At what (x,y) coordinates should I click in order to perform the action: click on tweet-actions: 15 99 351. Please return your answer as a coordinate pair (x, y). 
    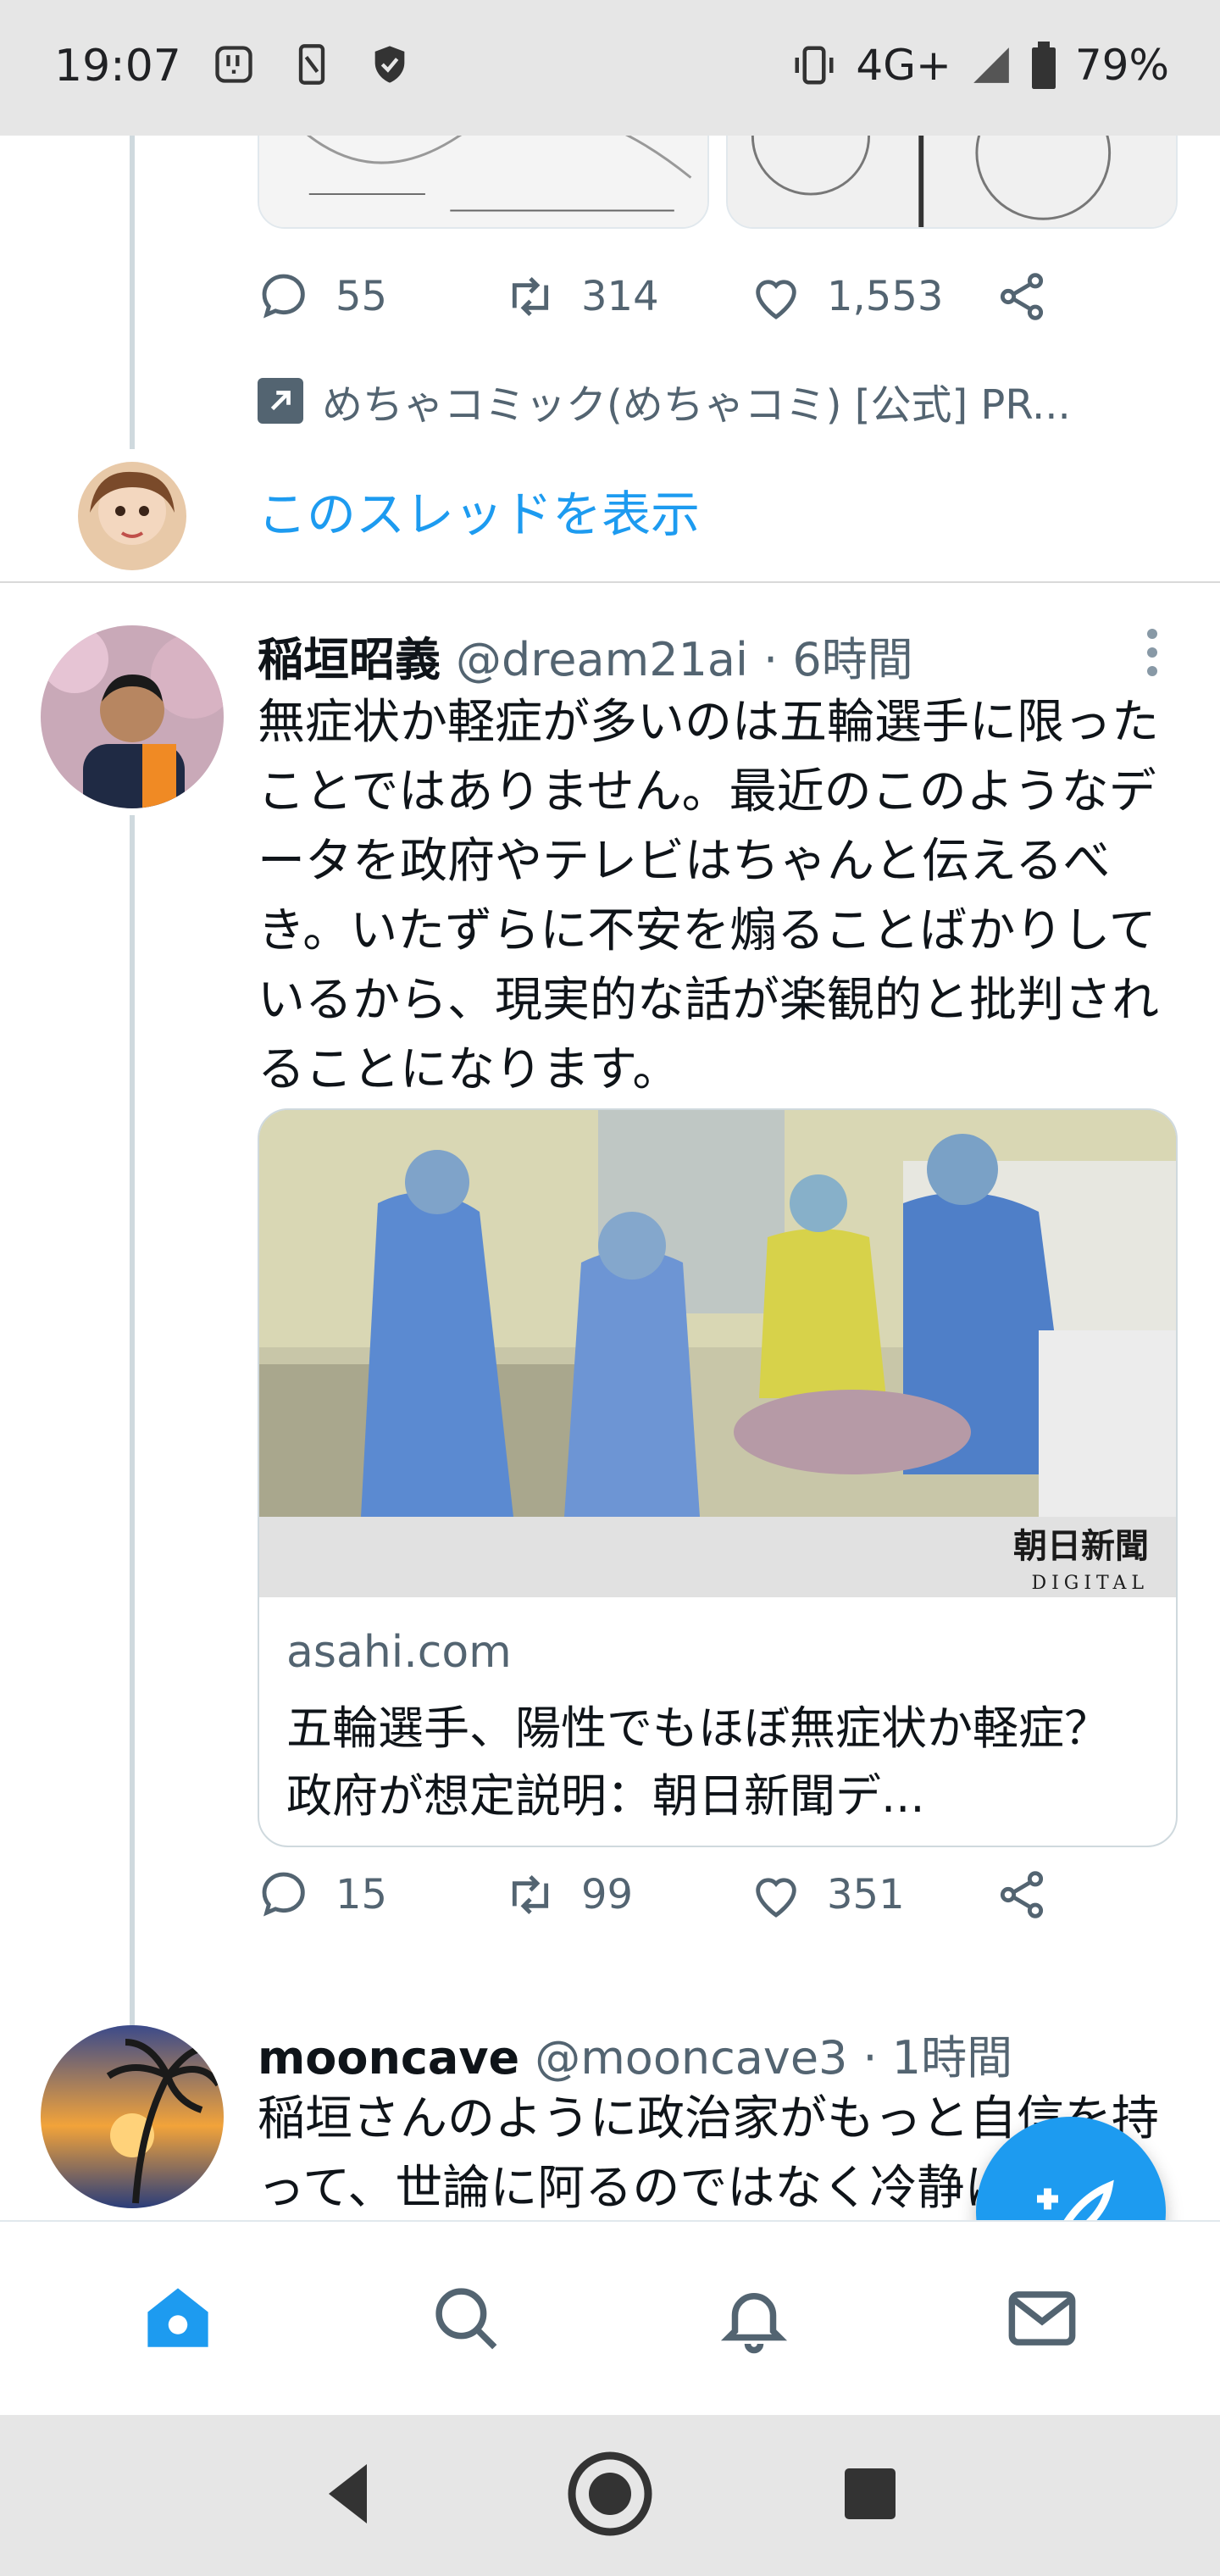
    Looking at the image, I should click on (664, 1895).